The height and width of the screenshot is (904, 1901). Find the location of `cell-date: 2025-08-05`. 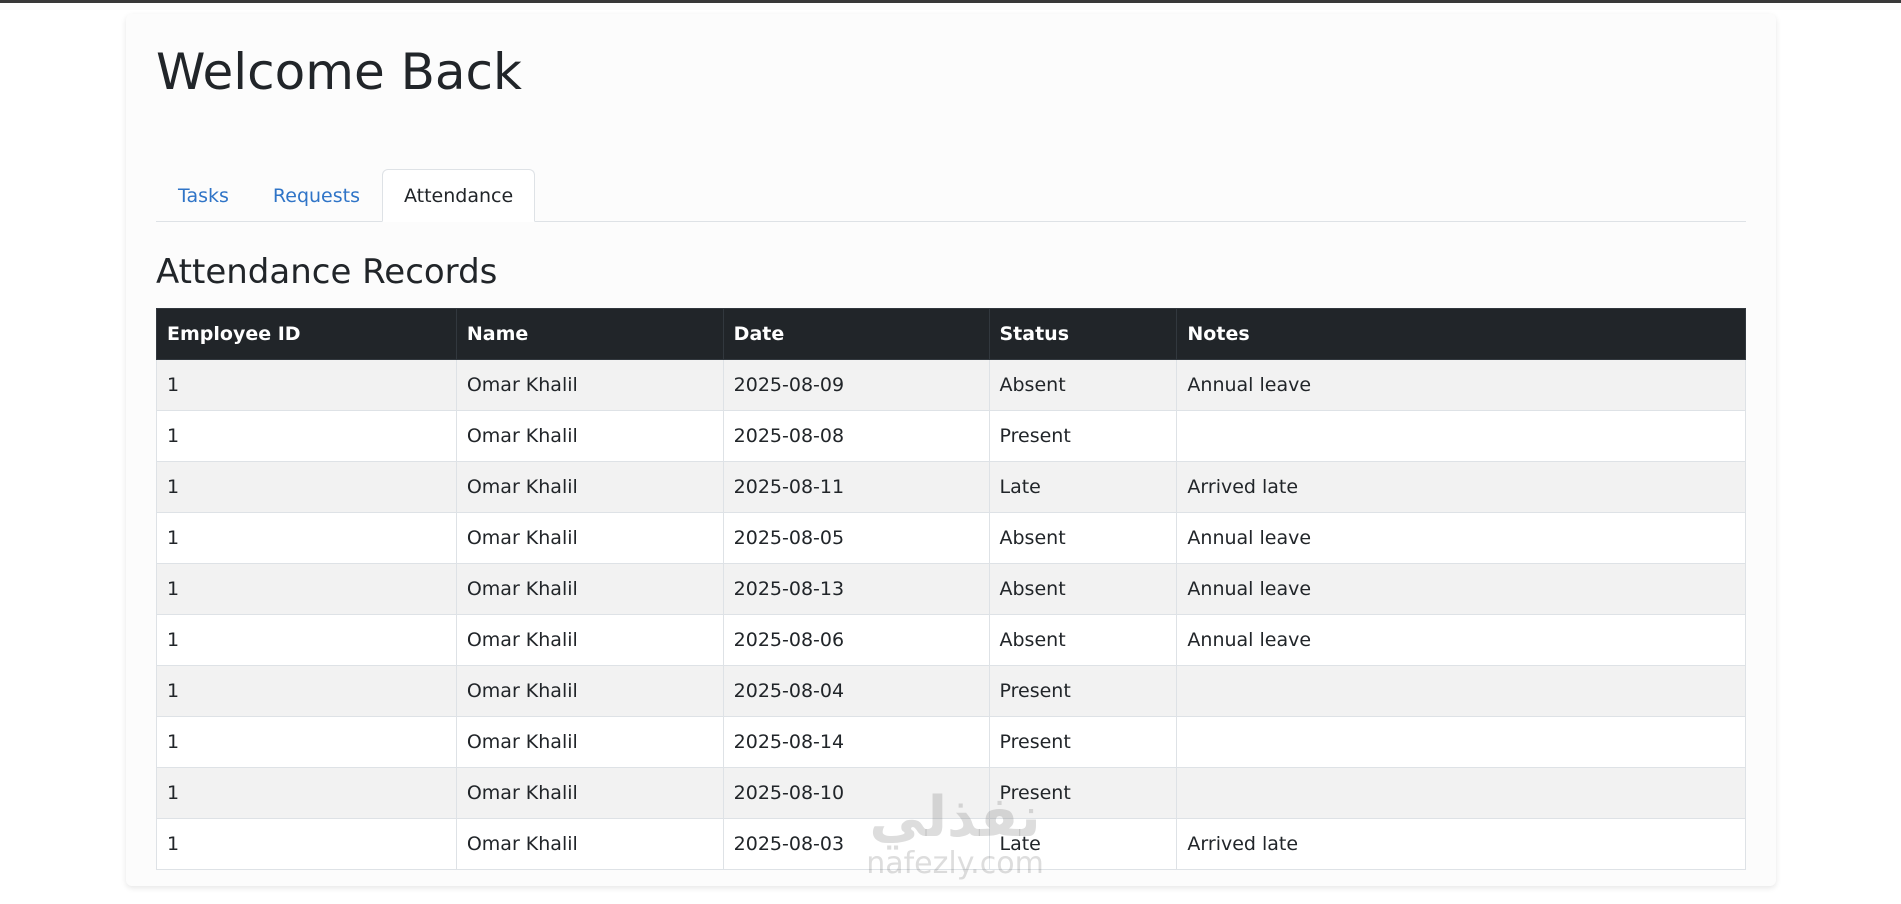

cell-date: 2025-08-05 is located at coordinates (856, 538).